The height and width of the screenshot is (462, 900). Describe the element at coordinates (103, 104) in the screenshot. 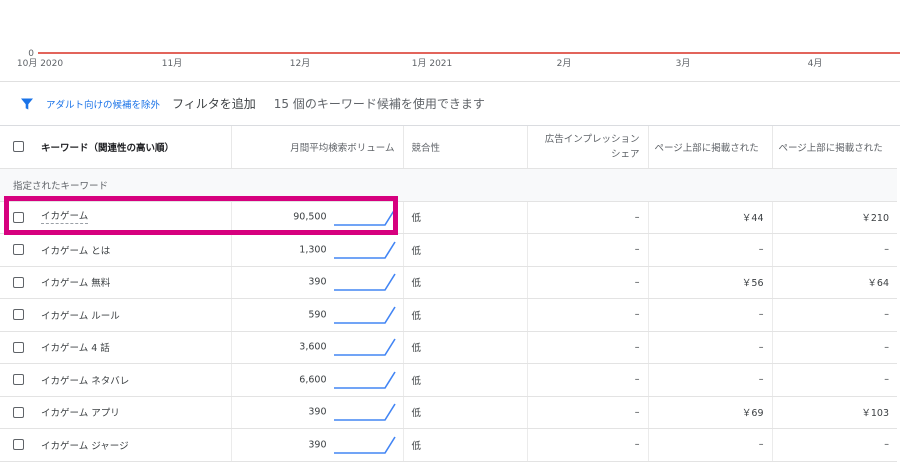

I see `exclude-adult-filter-chip: アダルト向けの候補を除外` at that location.